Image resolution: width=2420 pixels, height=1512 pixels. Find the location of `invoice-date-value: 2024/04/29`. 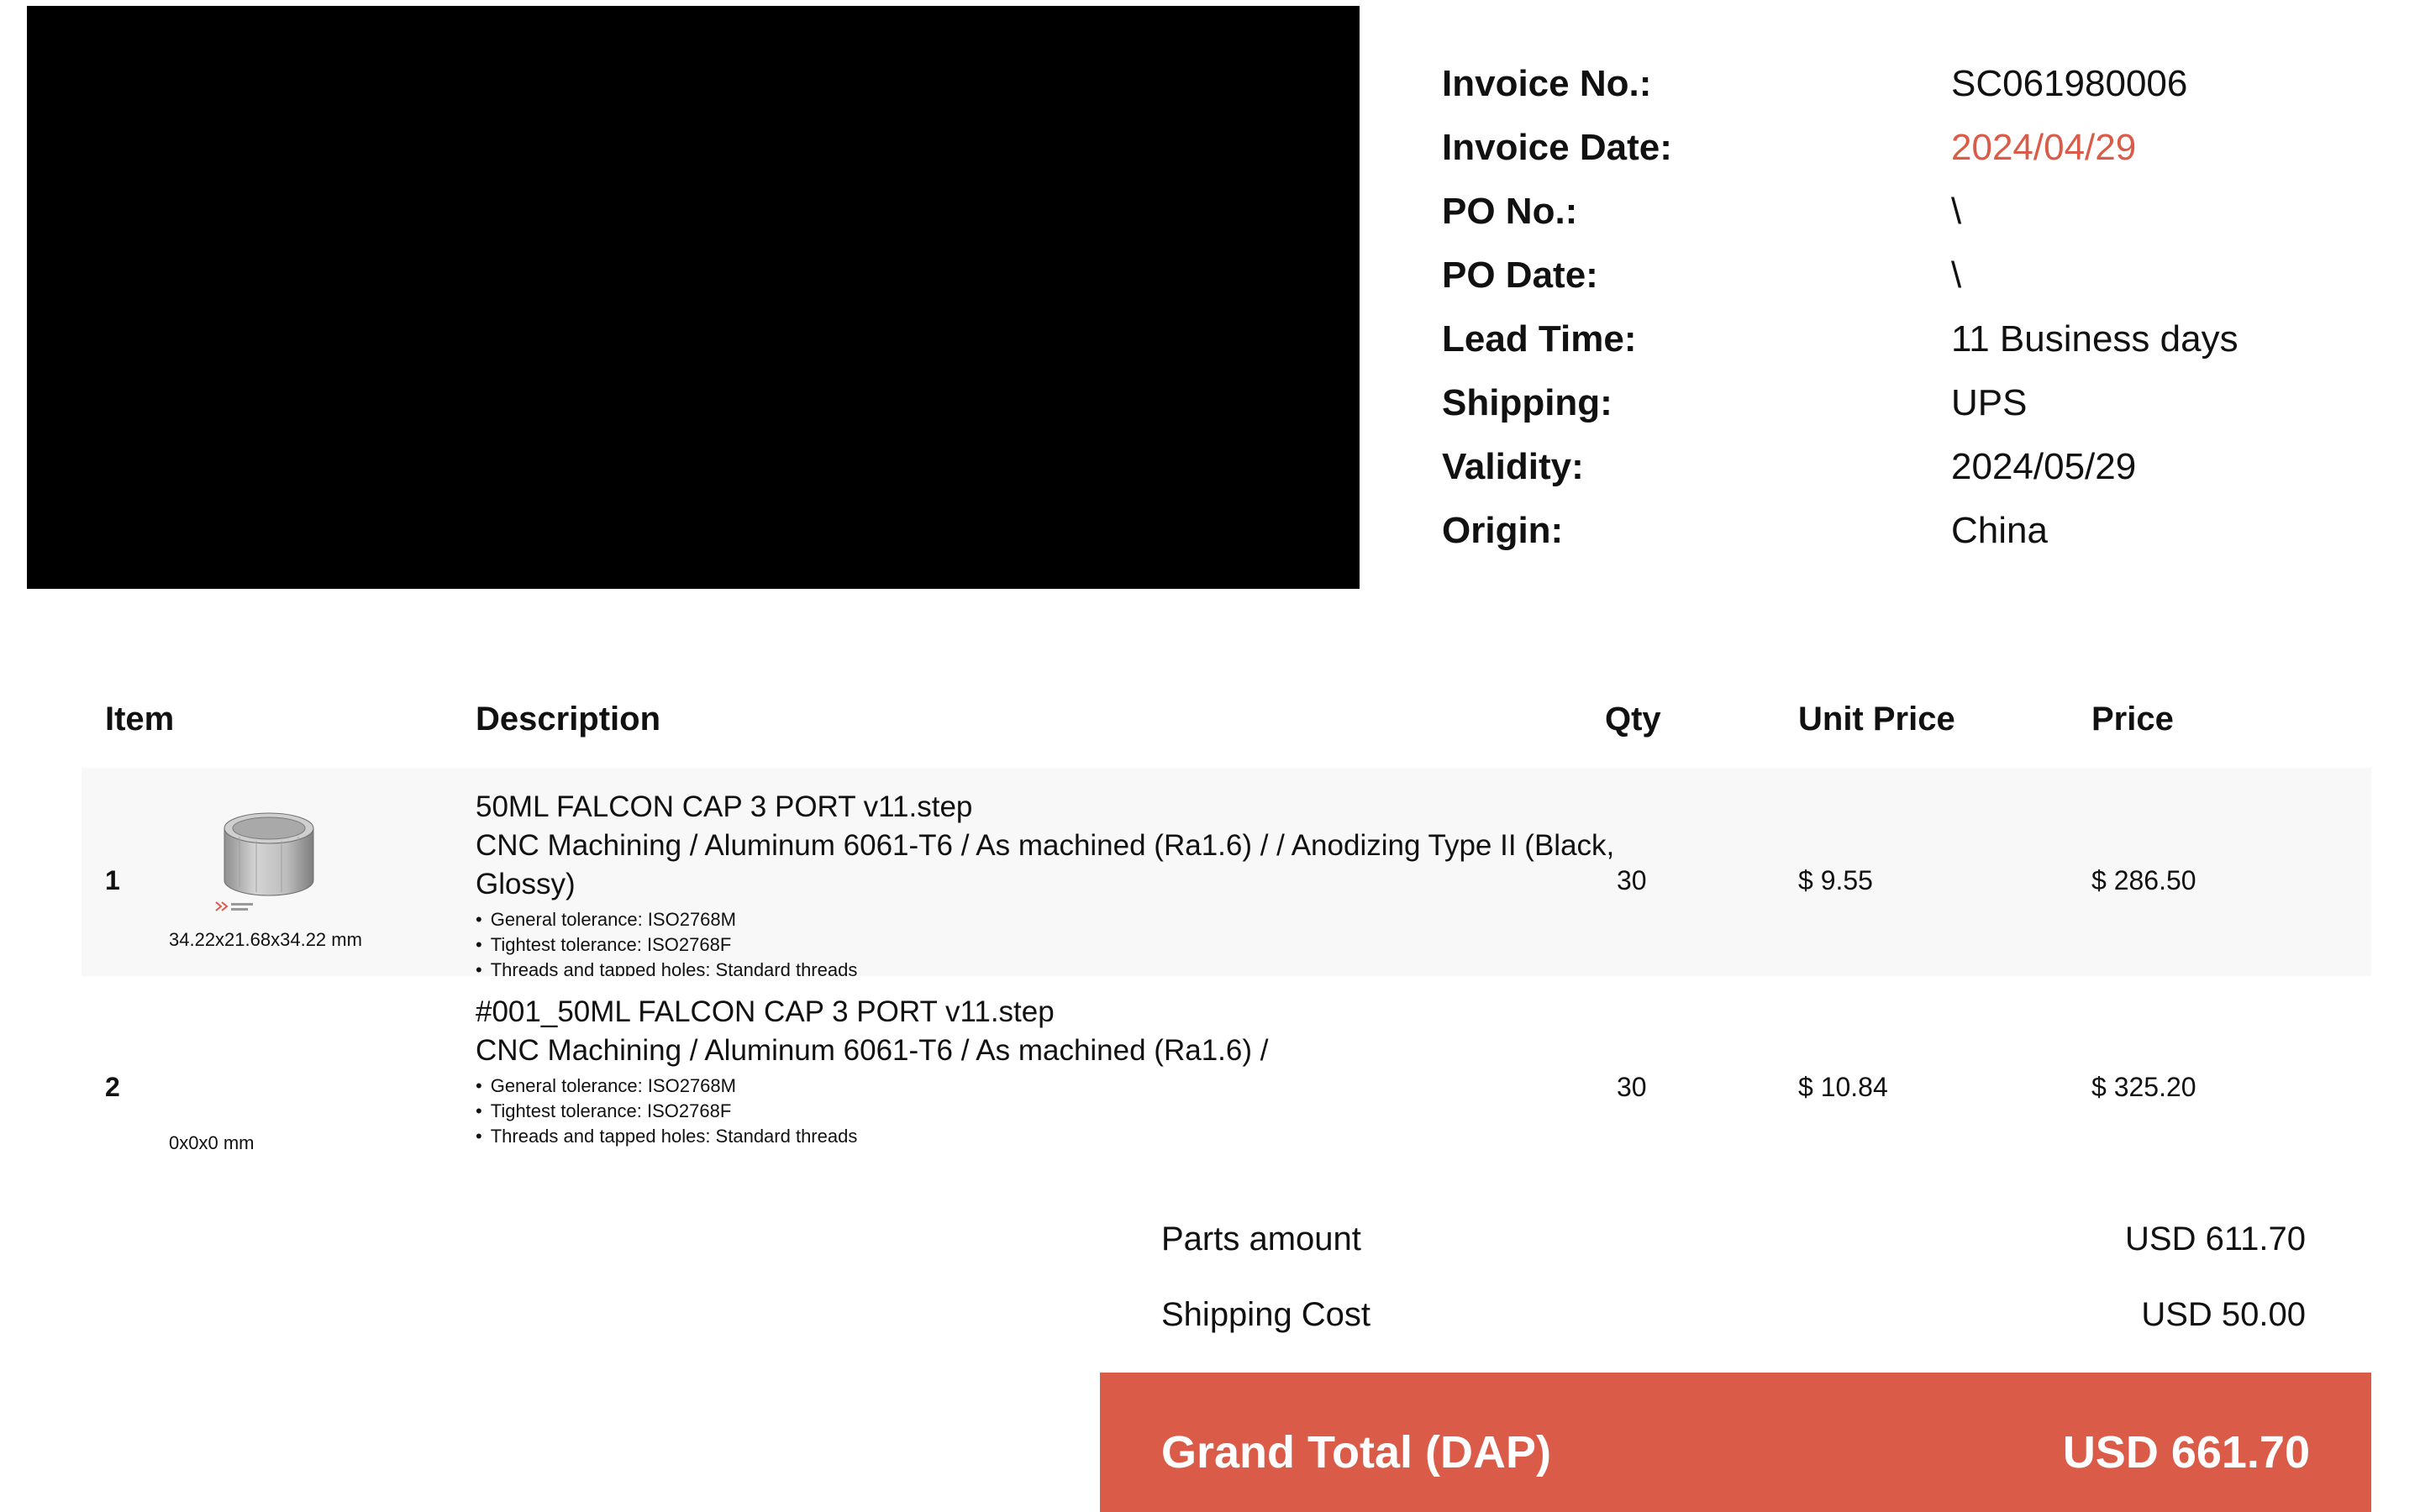

invoice-date-value: 2024/04/29 is located at coordinates (2044, 147).